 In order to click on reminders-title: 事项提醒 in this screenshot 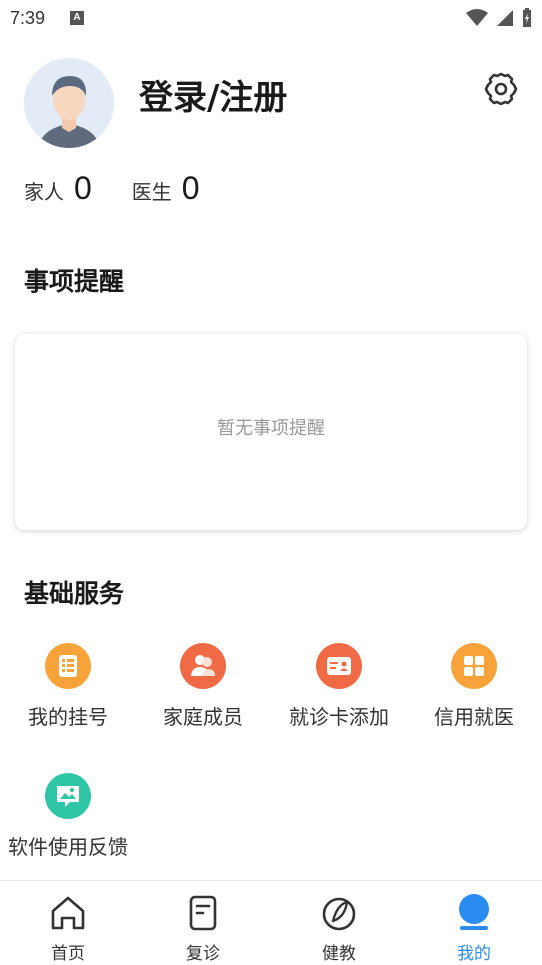, I will do `click(74, 281)`.